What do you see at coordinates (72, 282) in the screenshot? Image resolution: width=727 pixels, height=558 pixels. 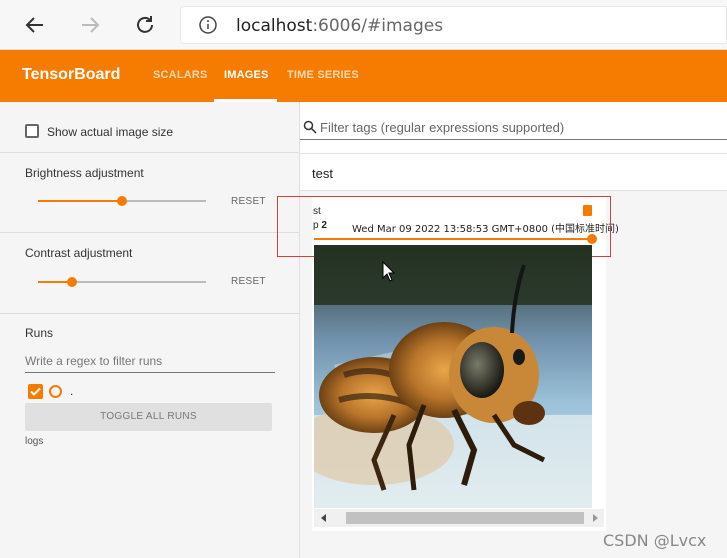 I see `contrast-slider-thumb` at bounding box center [72, 282].